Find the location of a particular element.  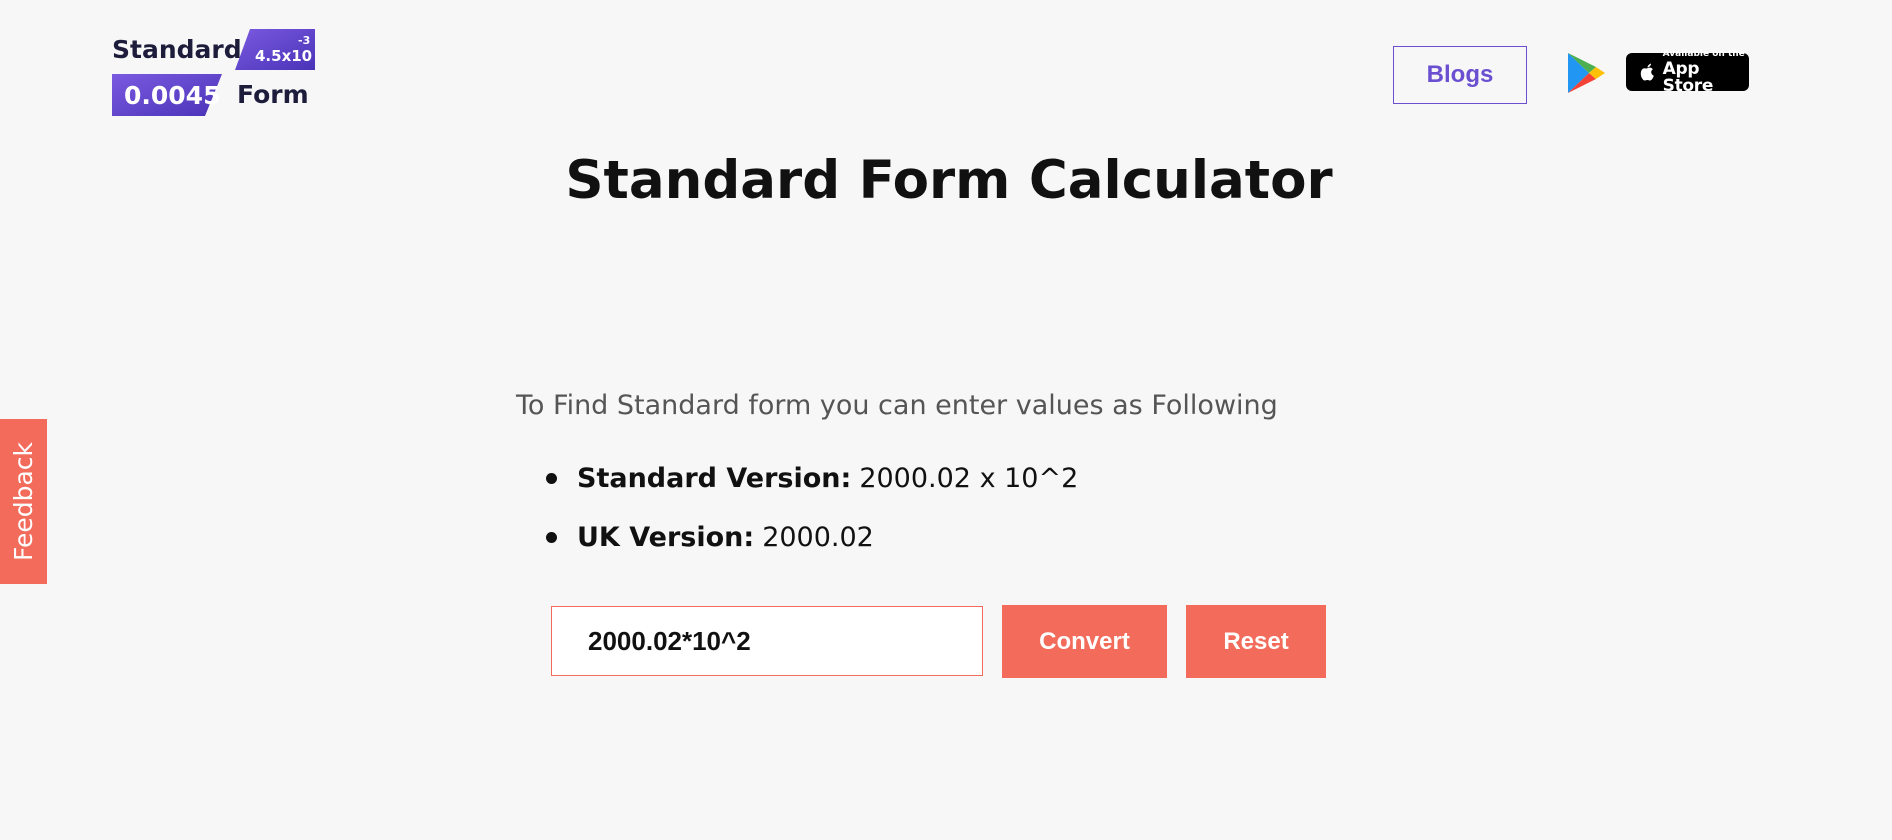

google-play-icon is located at coordinates (1586, 73).